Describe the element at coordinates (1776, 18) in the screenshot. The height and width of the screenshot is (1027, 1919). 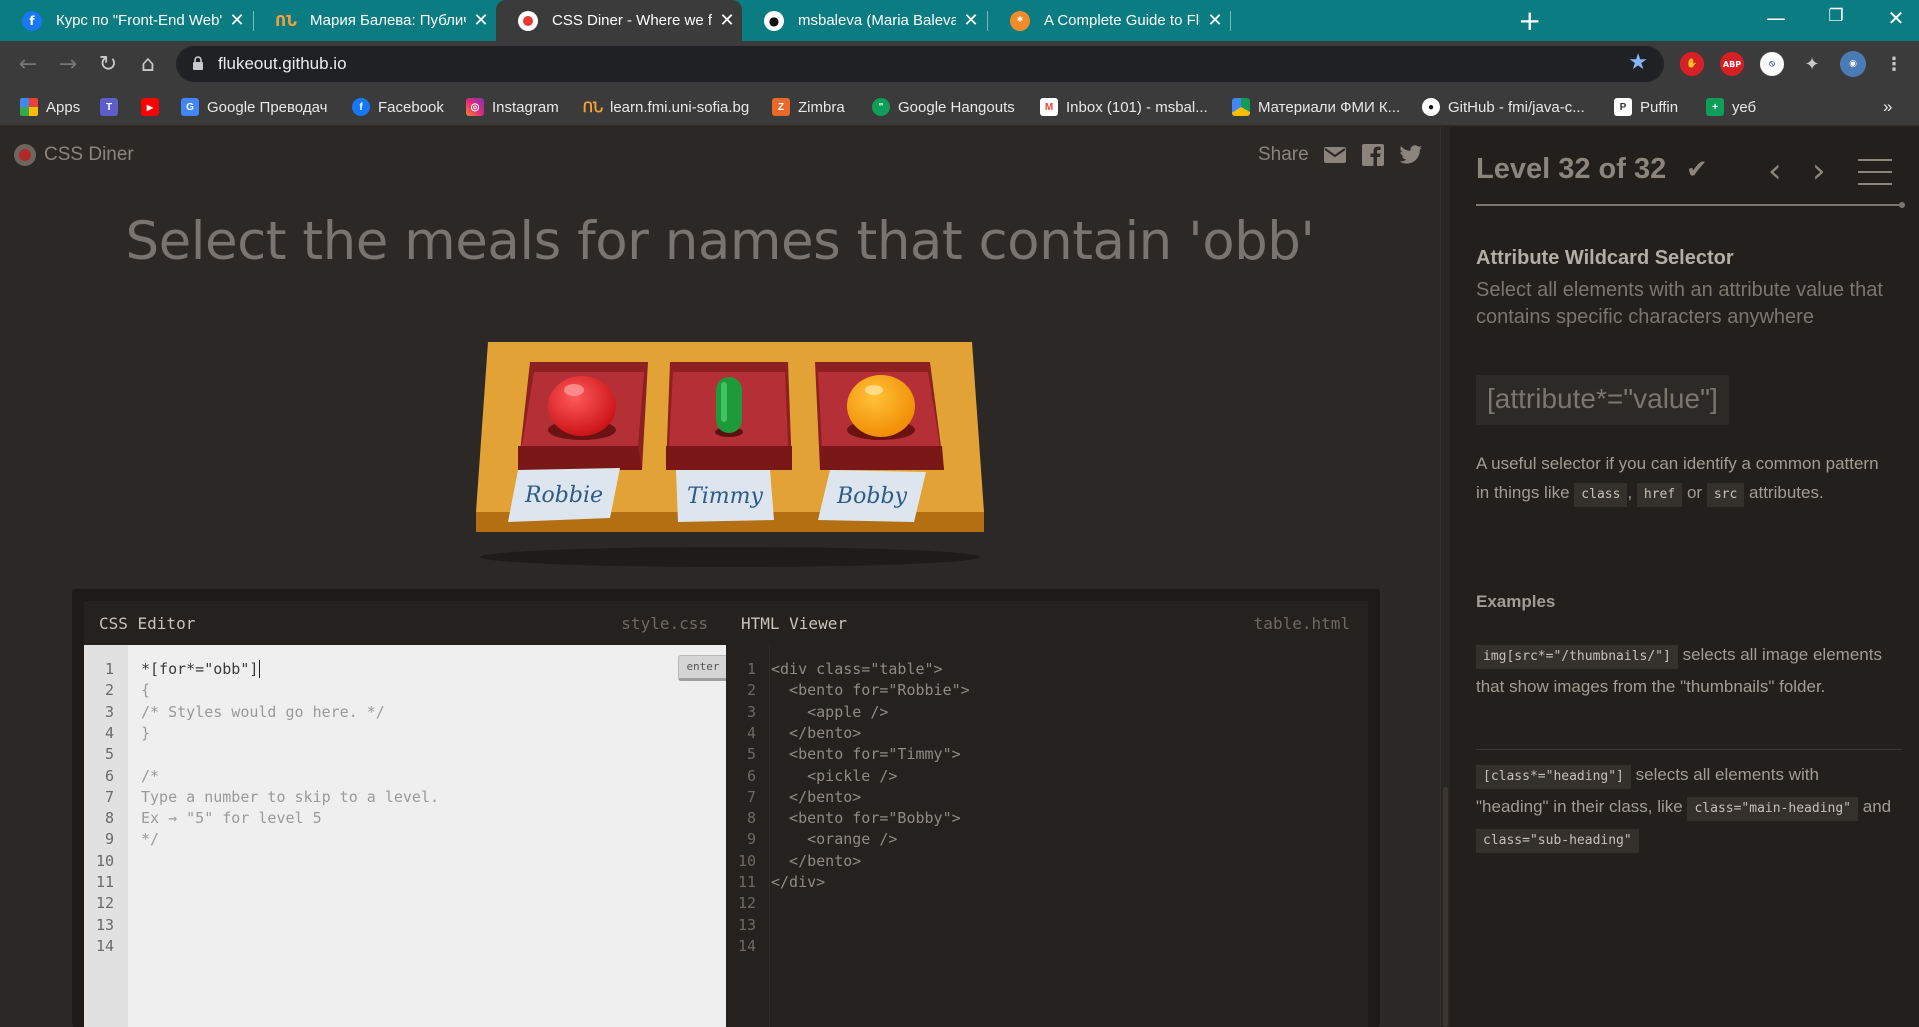
I see `minimize-icon: —` at that location.